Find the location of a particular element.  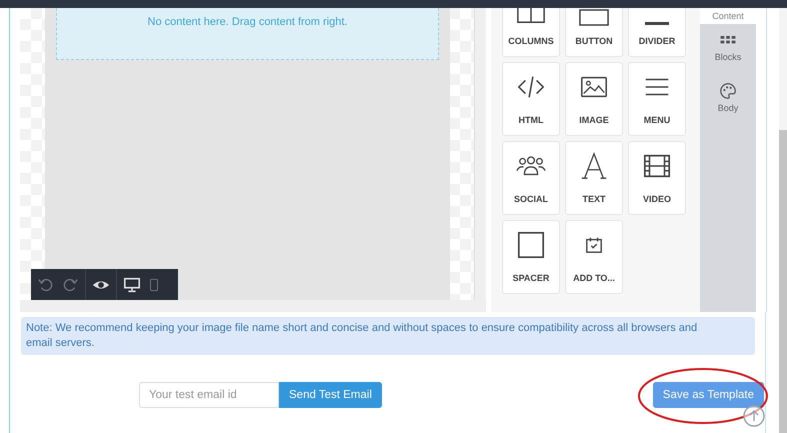

button-icon is located at coordinates (594, 17).